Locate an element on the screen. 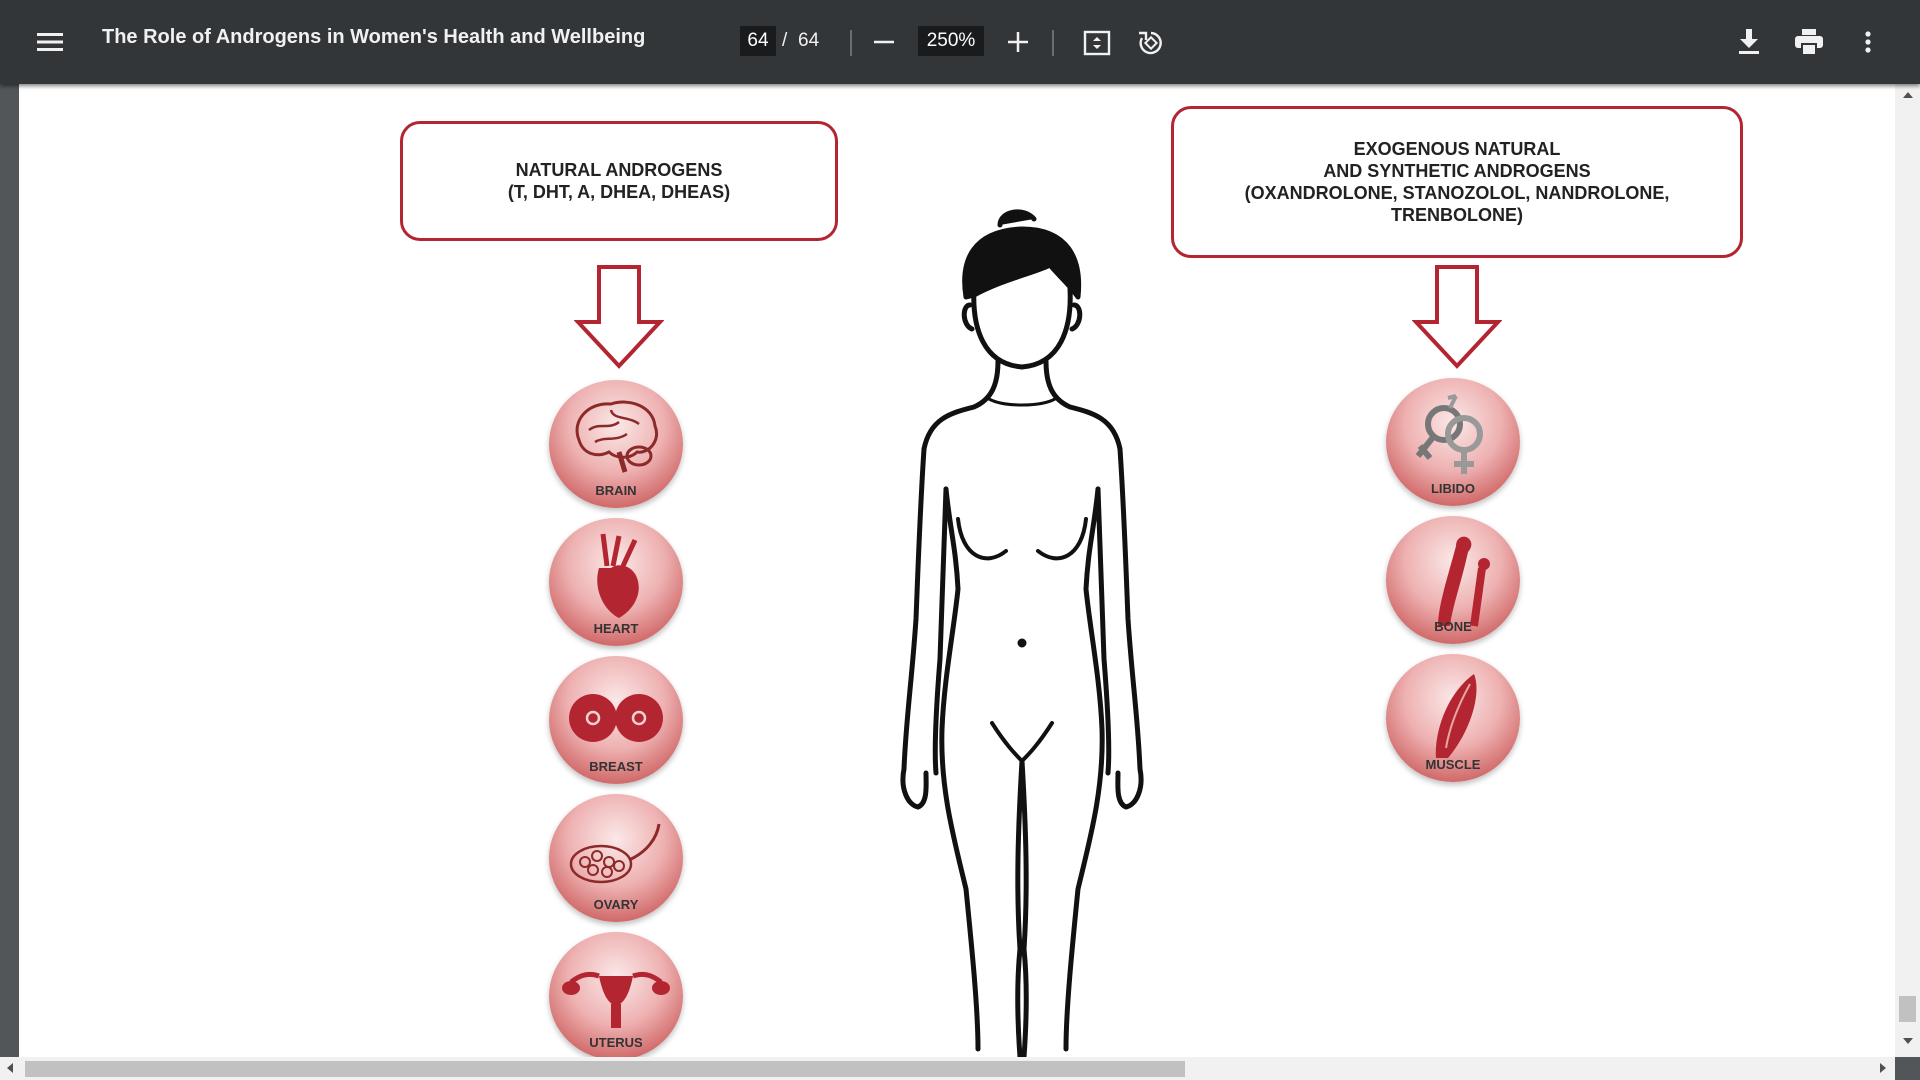  exogenous-line-3: (OXANDROLONE, STANOZOLOL, NANDROLONE, is located at coordinates (1457, 193).